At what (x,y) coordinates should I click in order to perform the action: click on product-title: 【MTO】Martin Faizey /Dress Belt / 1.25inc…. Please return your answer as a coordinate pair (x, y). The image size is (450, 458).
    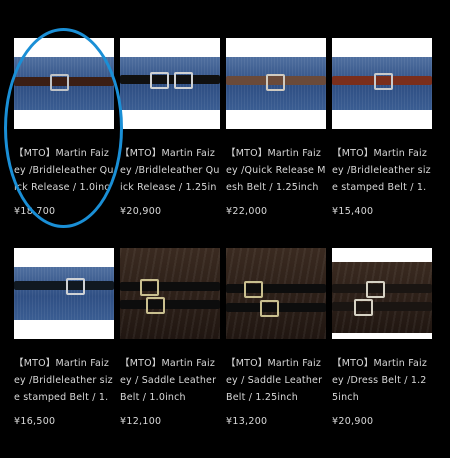
    Looking at the image, I should click on (382, 380).